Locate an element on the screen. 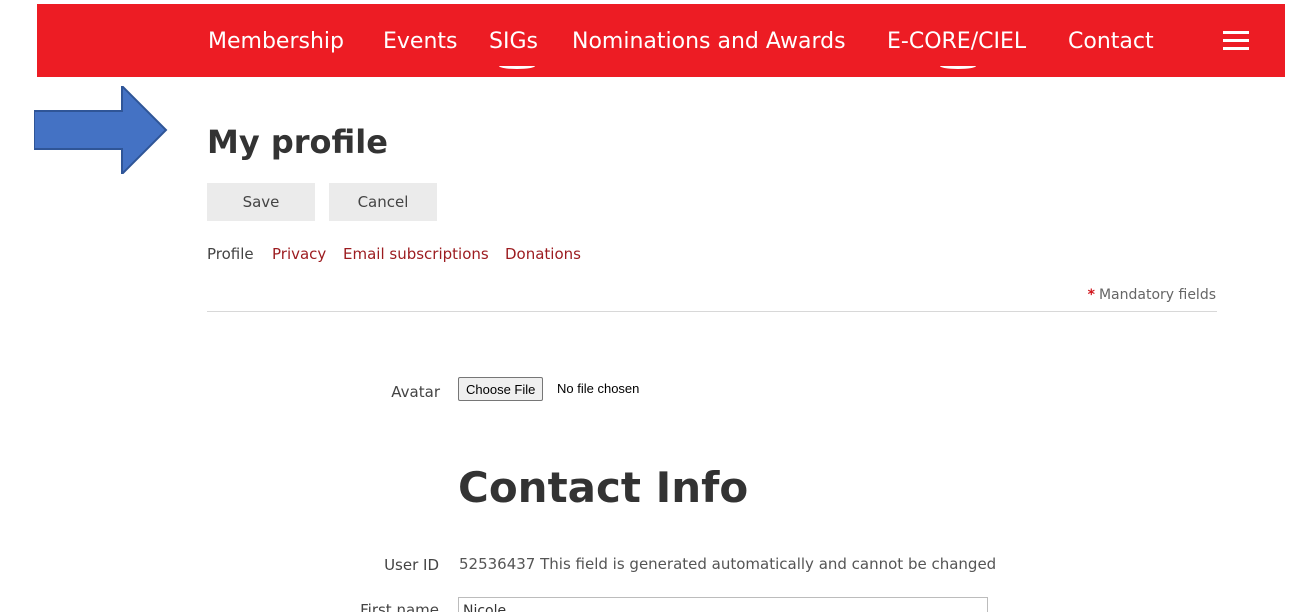  nav-item-nominations-and-awards: Nominations and Awards is located at coordinates (709, 42).